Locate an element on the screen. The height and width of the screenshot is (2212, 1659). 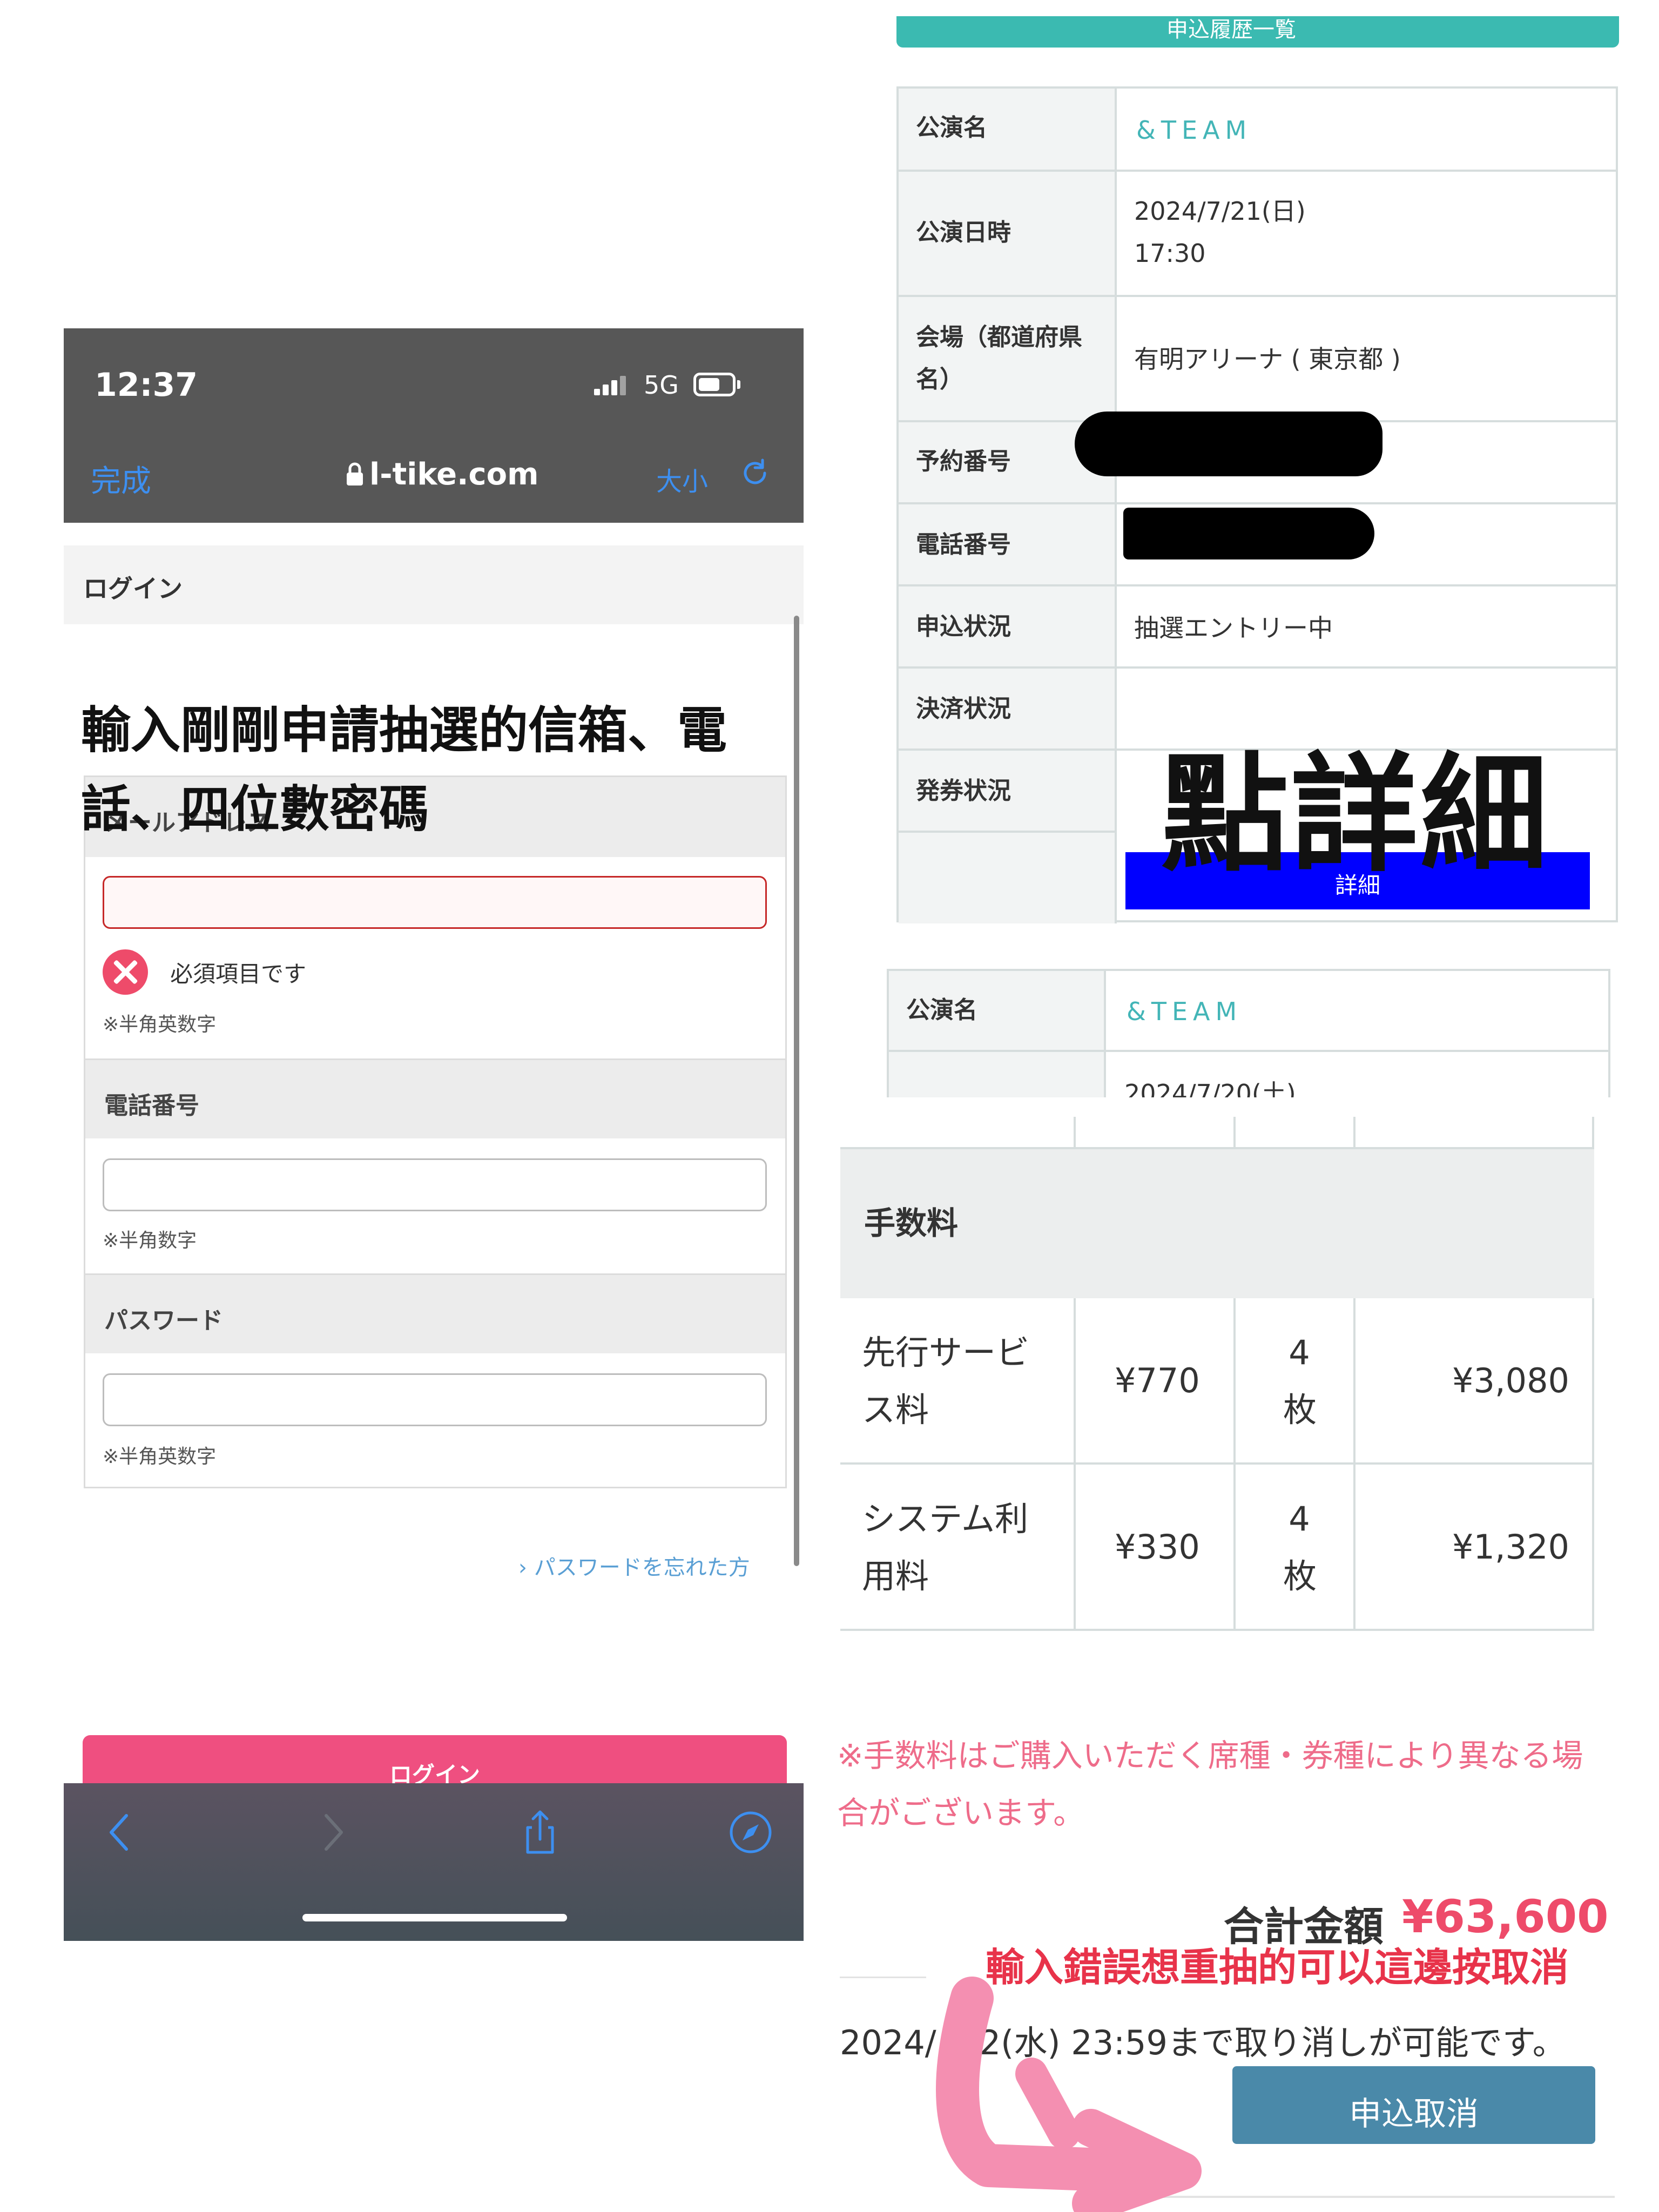
fee-row: システム利用料 ¥330 4枚 ¥1,320 is located at coordinates (1217, 1548).